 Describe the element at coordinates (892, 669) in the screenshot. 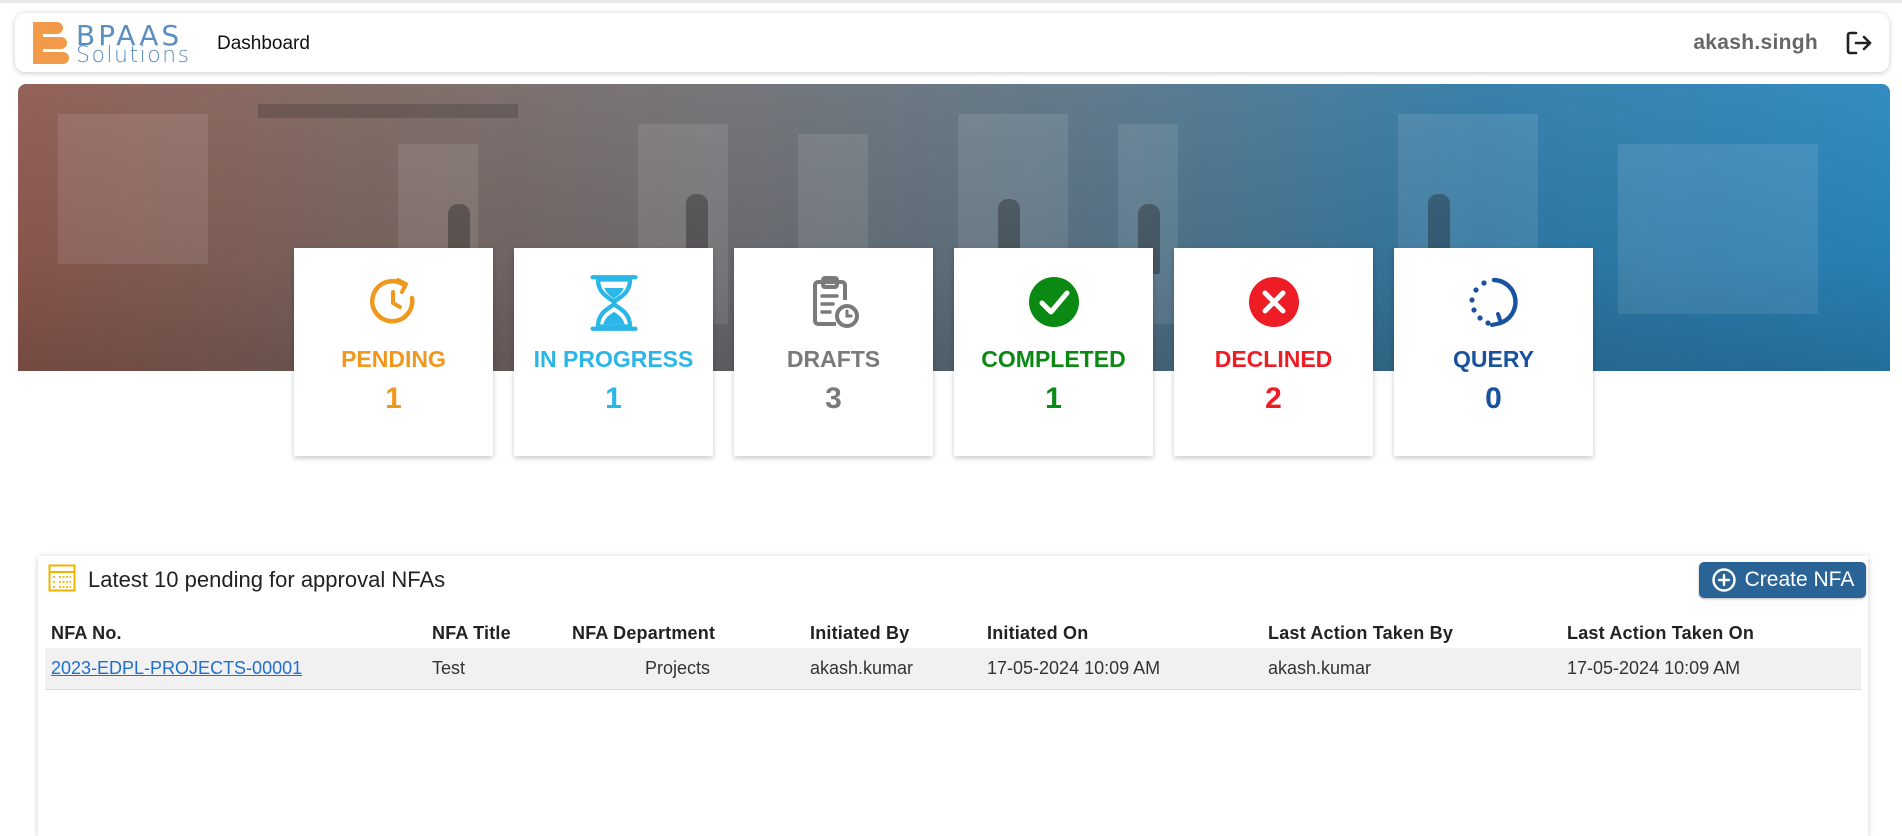

I see `cell-initiated-by: akash.kumar` at that location.